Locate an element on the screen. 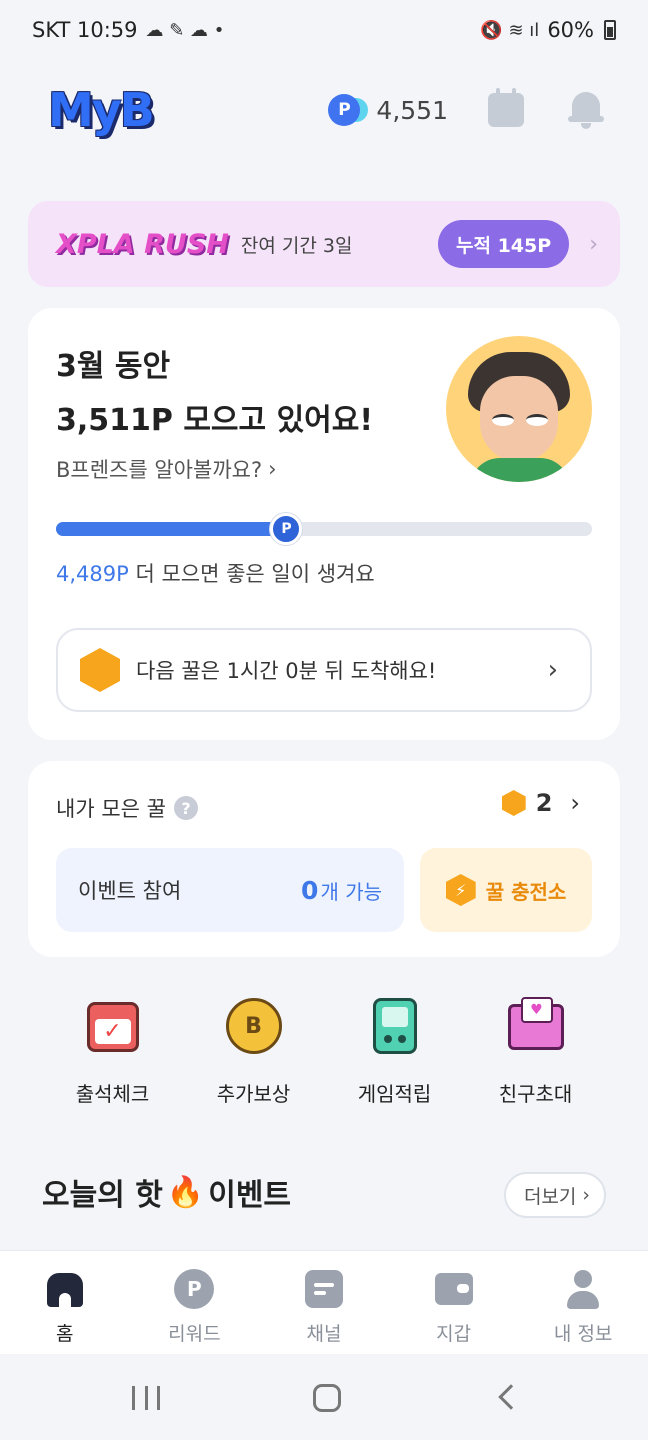 The width and height of the screenshot is (648, 1440). headline-line2: 3,511P 모으고 있어요! is located at coordinates (215, 420).